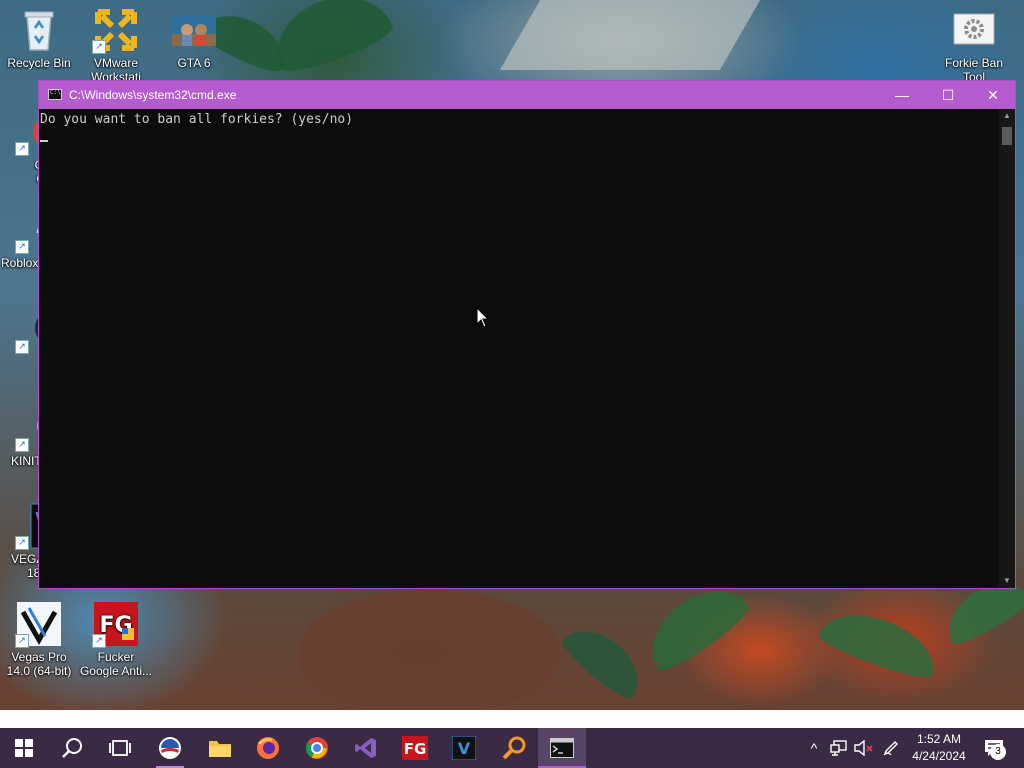 The image size is (1024, 768). I want to click on desktop-icon-label: Recycle Bin, so click(39, 63).